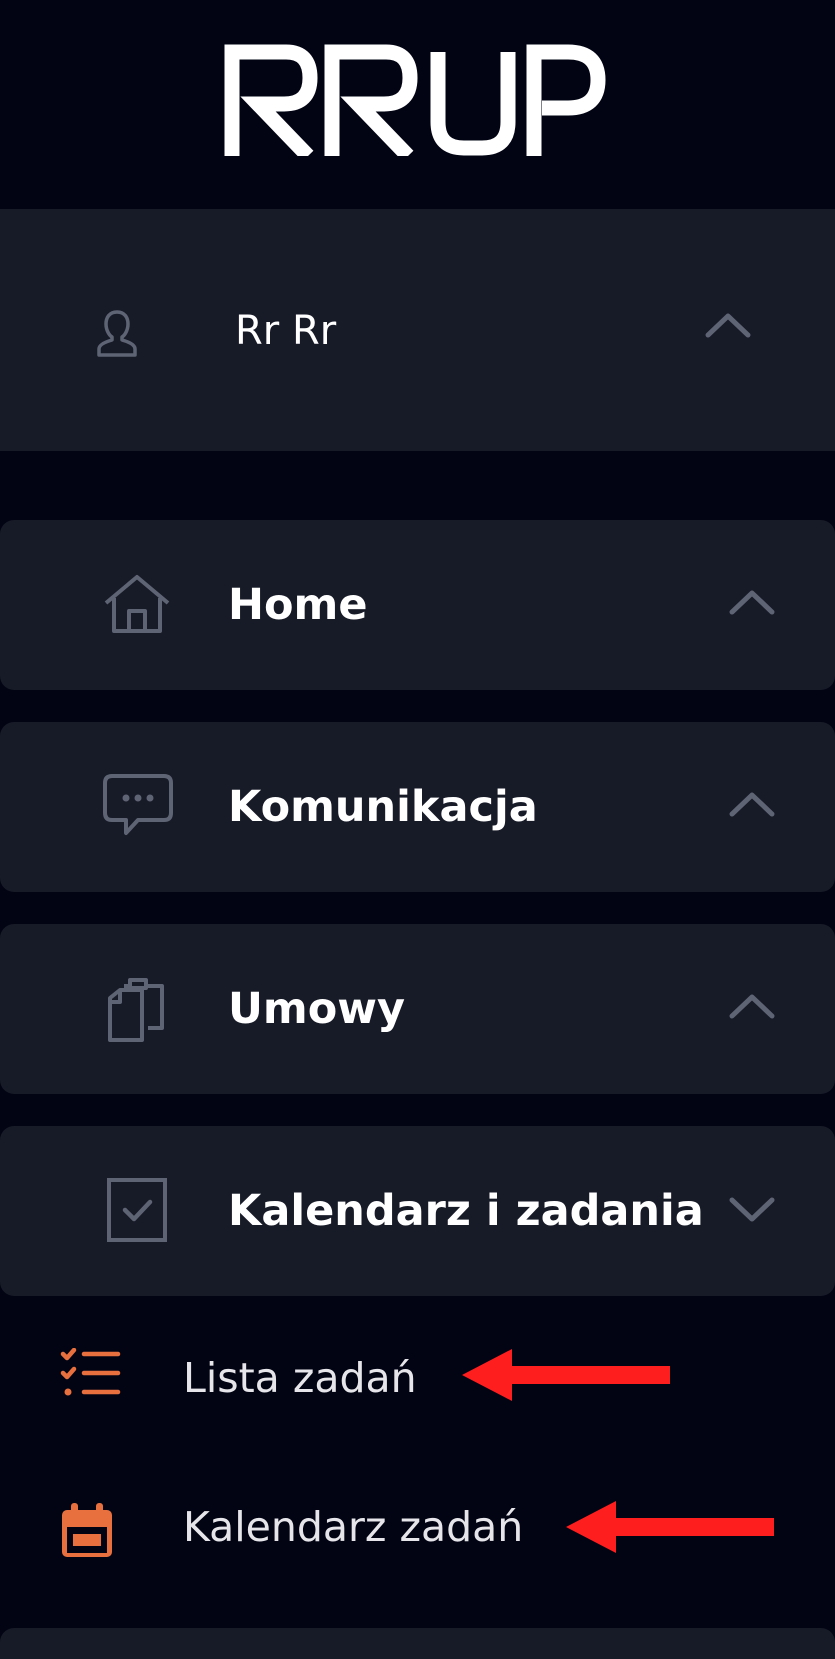 The image size is (835, 1659). Describe the element at coordinates (300, 1378) in the screenshot. I see `submenu-label-lista-zadan: Lista zadań` at that location.